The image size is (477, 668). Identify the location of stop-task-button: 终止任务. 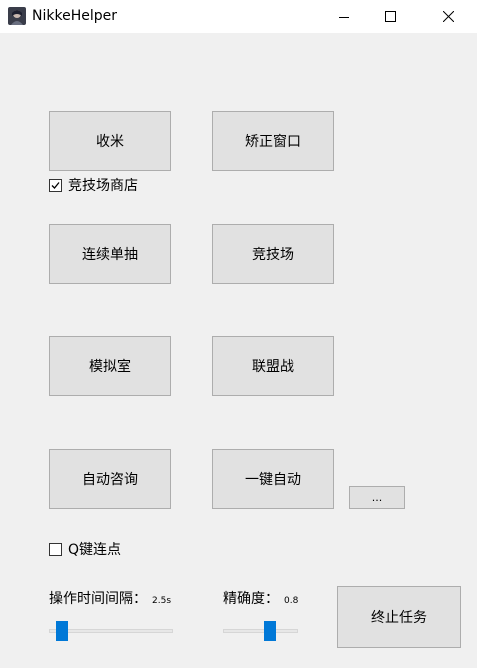
(399, 617).